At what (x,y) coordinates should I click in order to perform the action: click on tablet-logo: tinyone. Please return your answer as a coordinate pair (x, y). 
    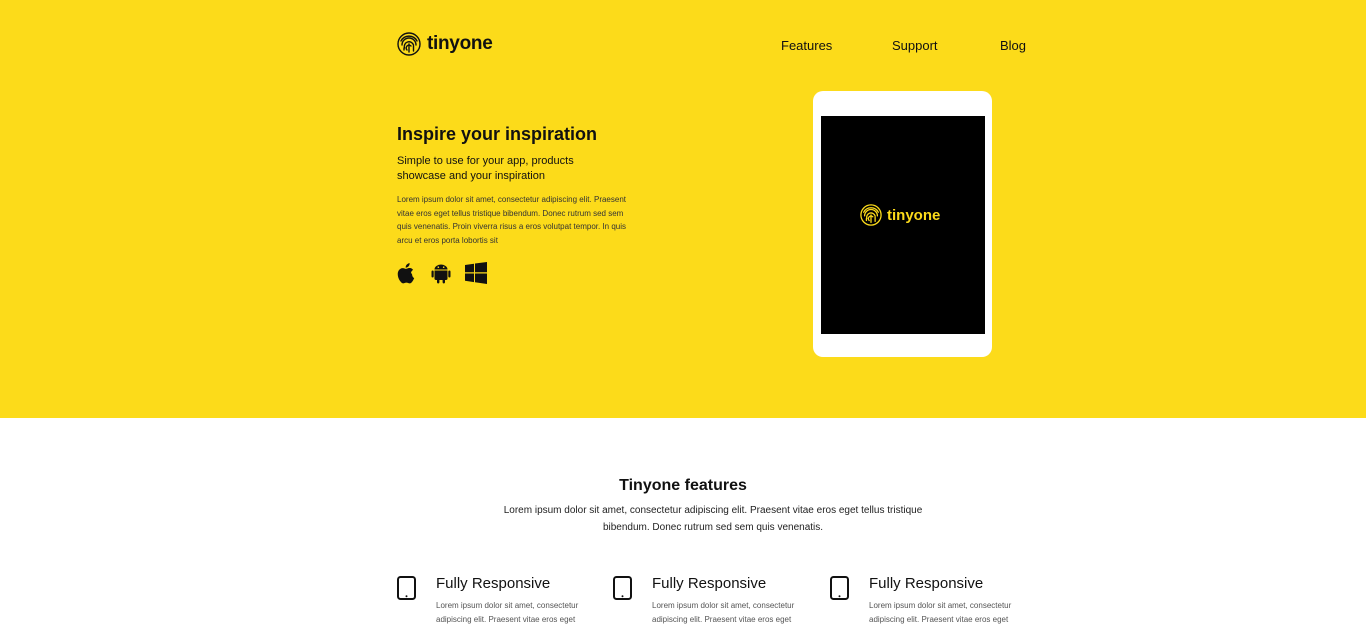
    Looking at the image, I should click on (900, 215).